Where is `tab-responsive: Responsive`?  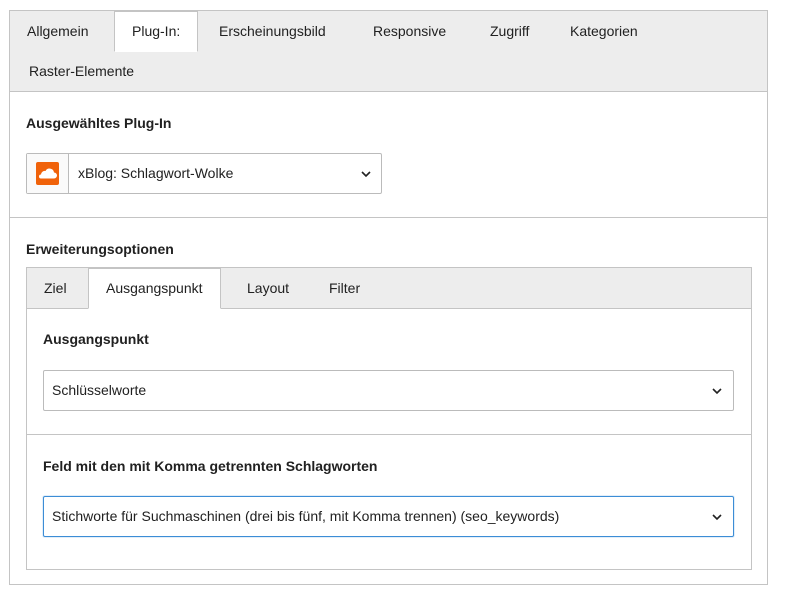 tab-responsive: Responsive is located at coordinates (409, 31).